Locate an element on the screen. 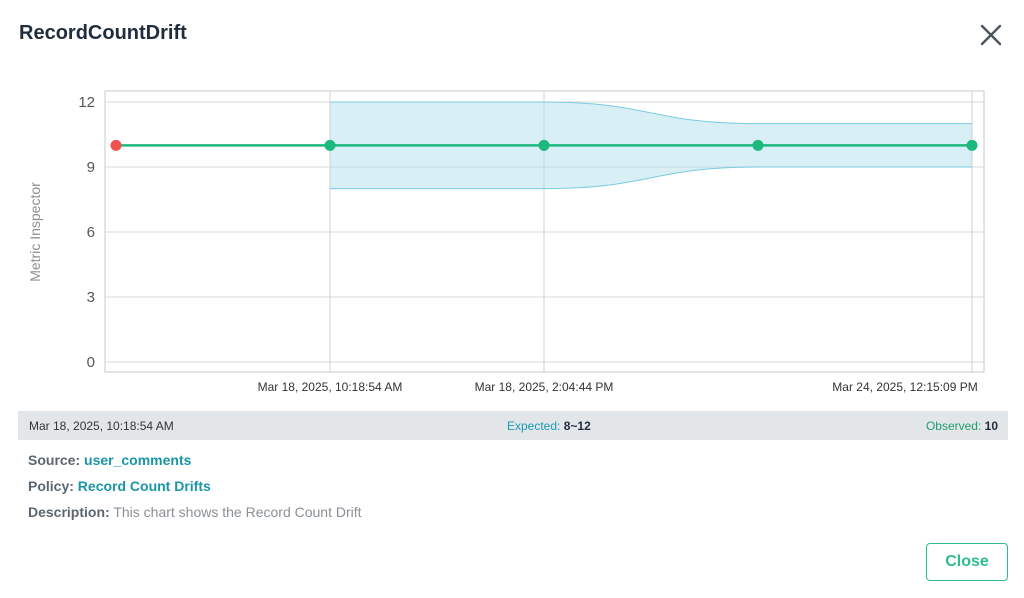 The width and height of the screenshot is (1024, 598). description-label: Description: is located at coordinates (69, 512).